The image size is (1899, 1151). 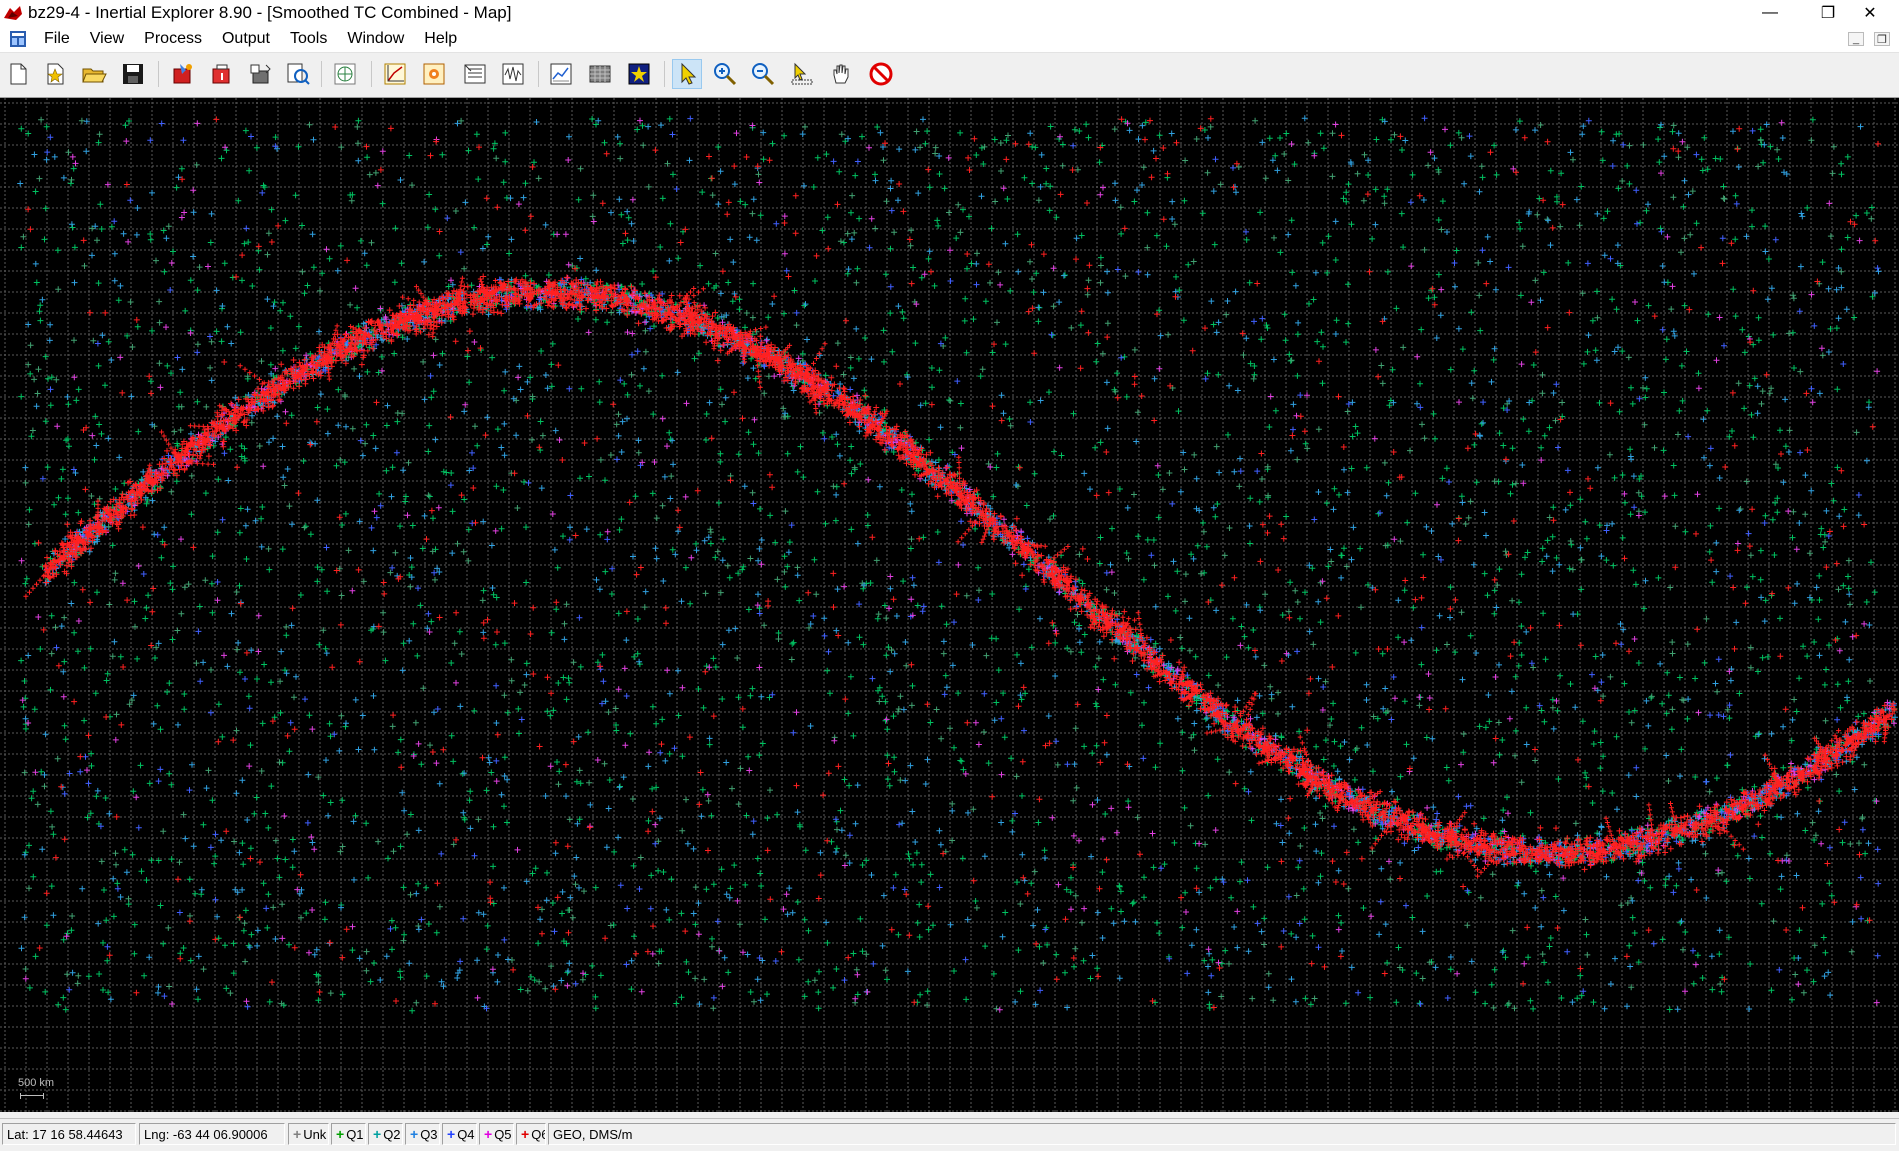 I want to click on grid-icon, so click(x=600, y=74).